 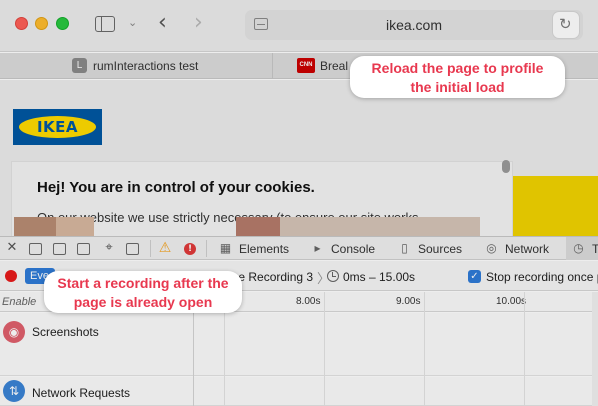 I want to click on chevron-left-icon: ‹, so click(x=162, y=22).